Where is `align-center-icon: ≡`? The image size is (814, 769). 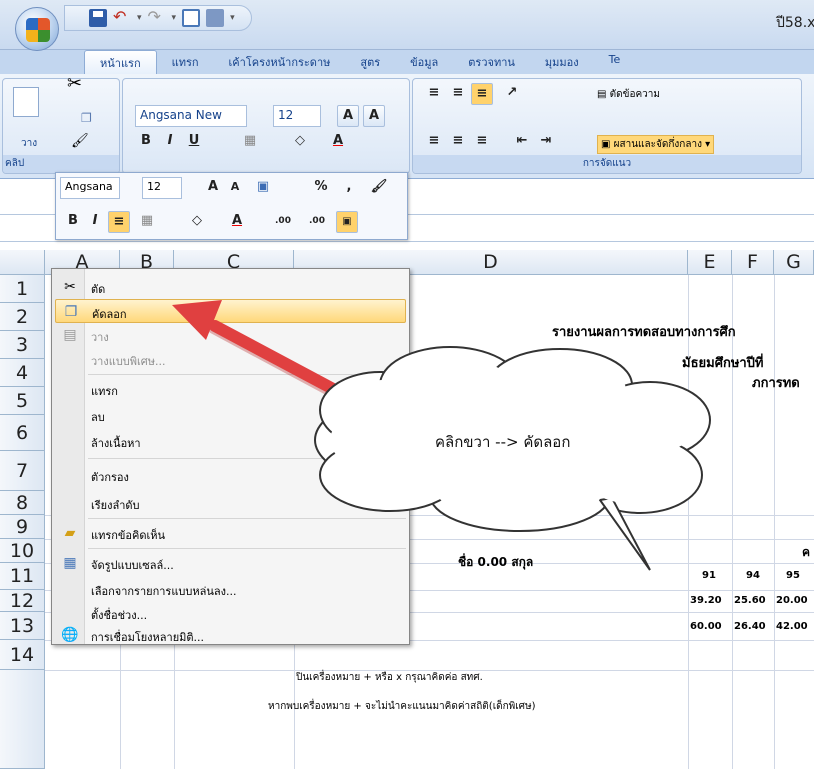 align-center-icon: ≡ is located at coordinates (458, 142).